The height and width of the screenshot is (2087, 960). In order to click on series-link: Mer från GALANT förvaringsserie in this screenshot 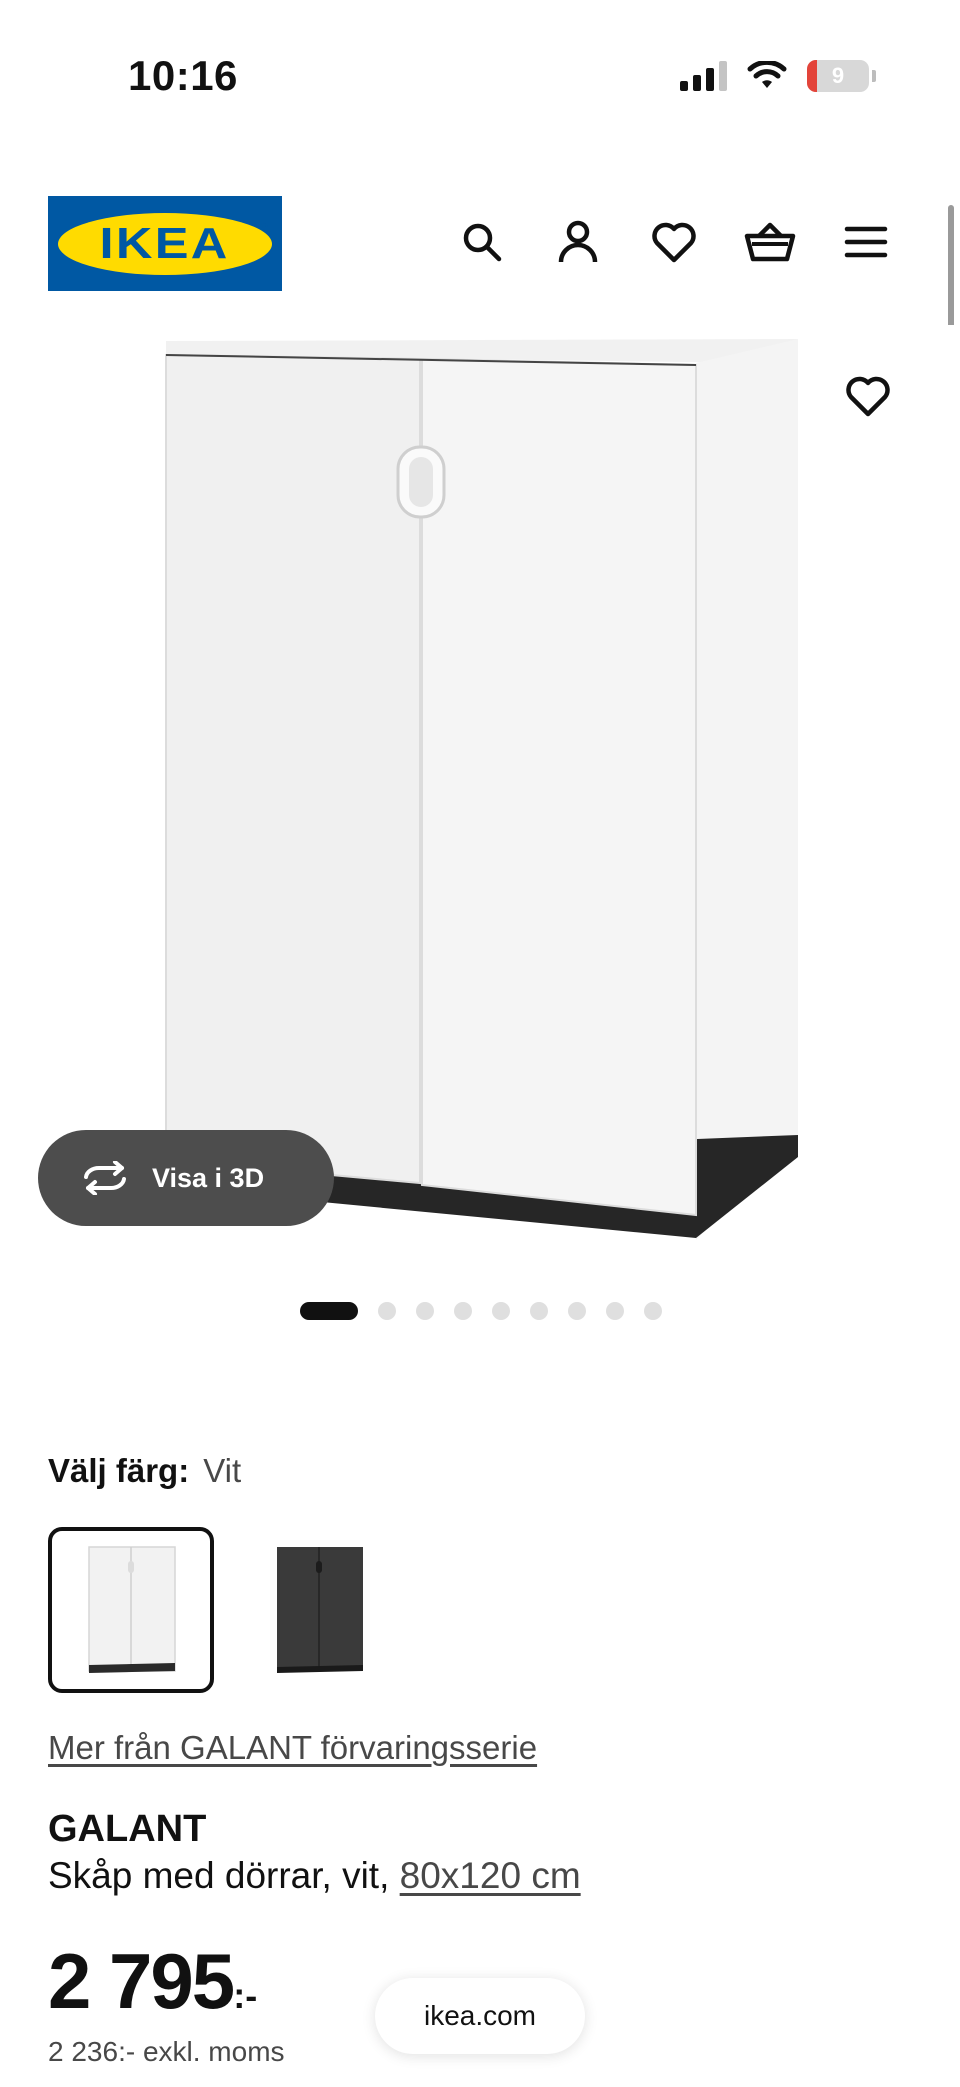, I will do `click(292, 1748)`.